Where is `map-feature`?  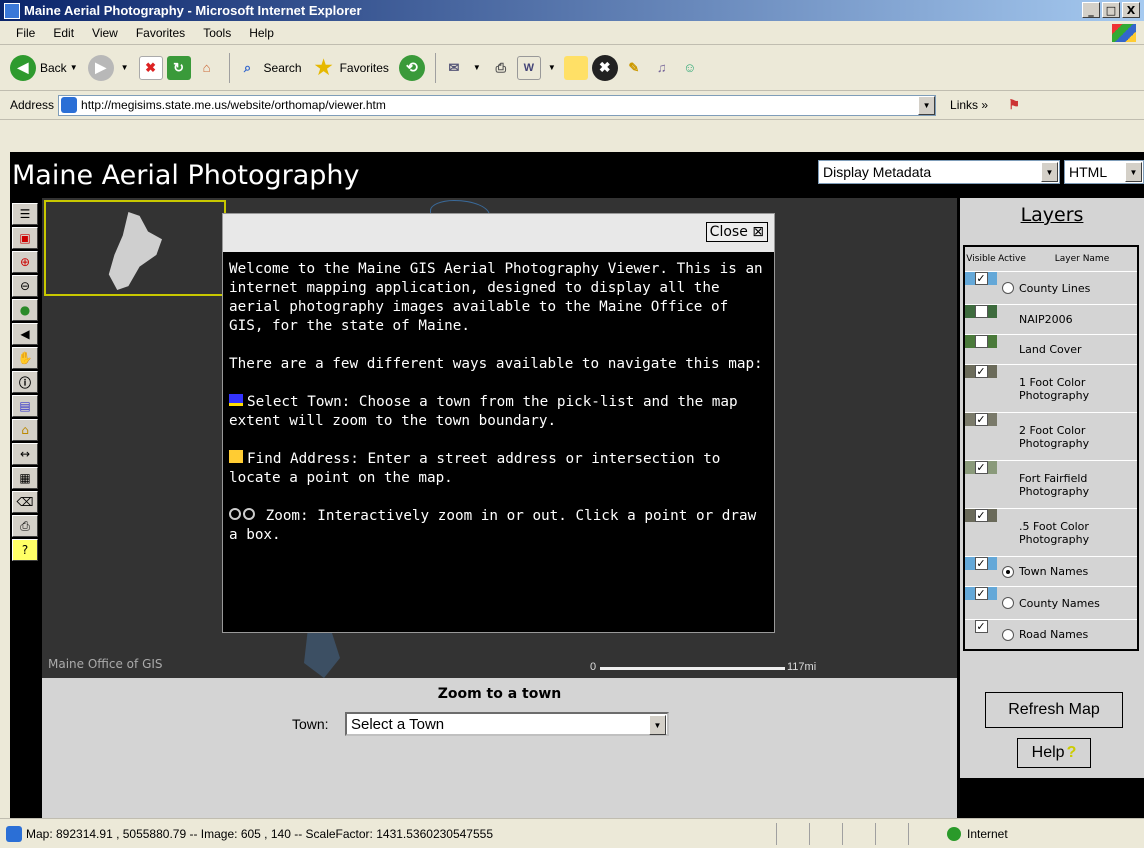 map-feature is located at coordinates (322, 653).